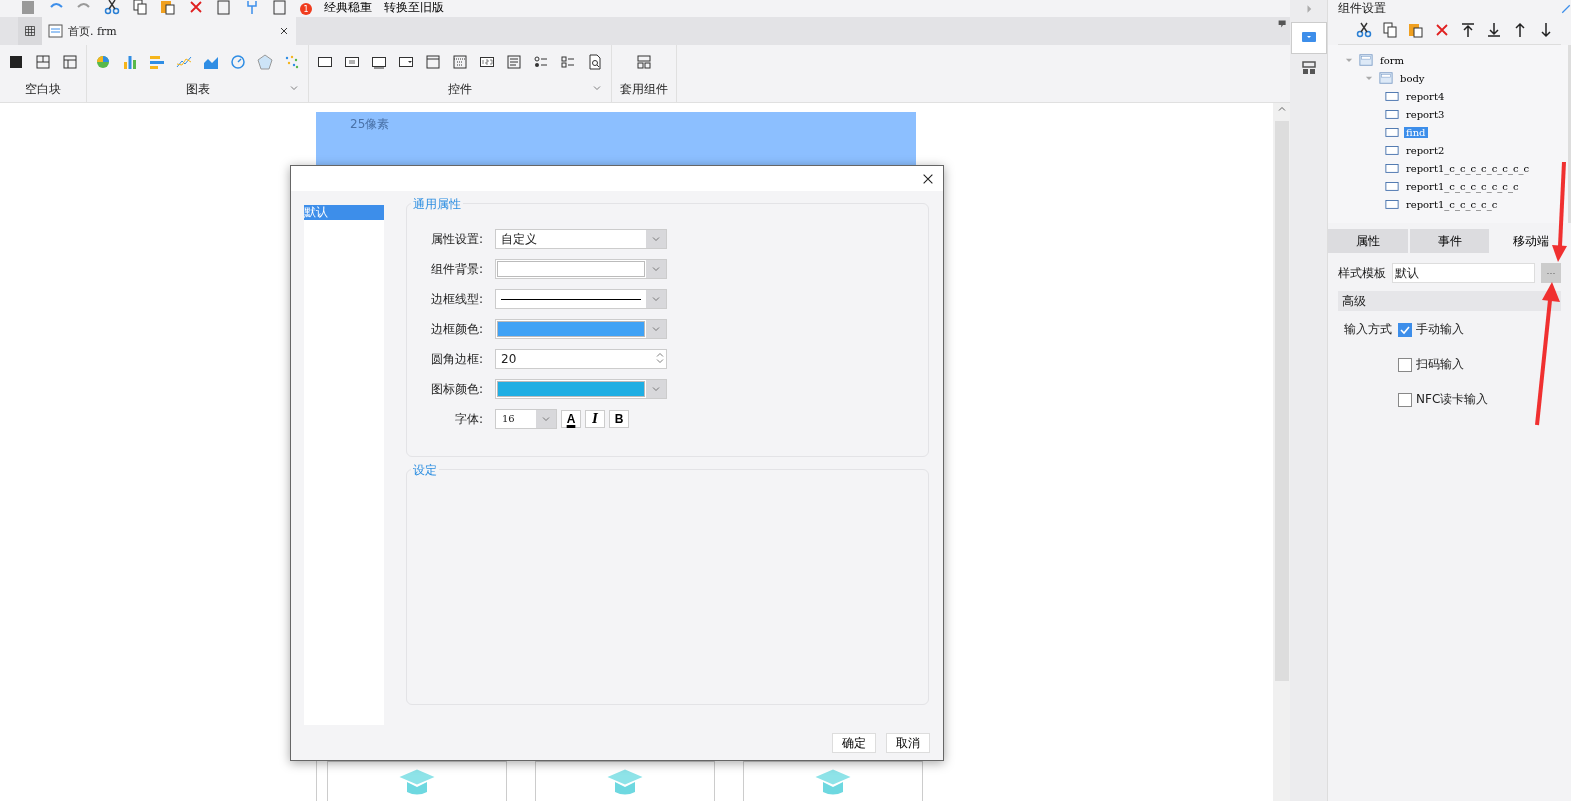 This screenshot has width=1571, height=801. What do you see at coordinates (581, 239) in the screenshot?
I see `select-field: 自定义` at bounding box center [581, 239].